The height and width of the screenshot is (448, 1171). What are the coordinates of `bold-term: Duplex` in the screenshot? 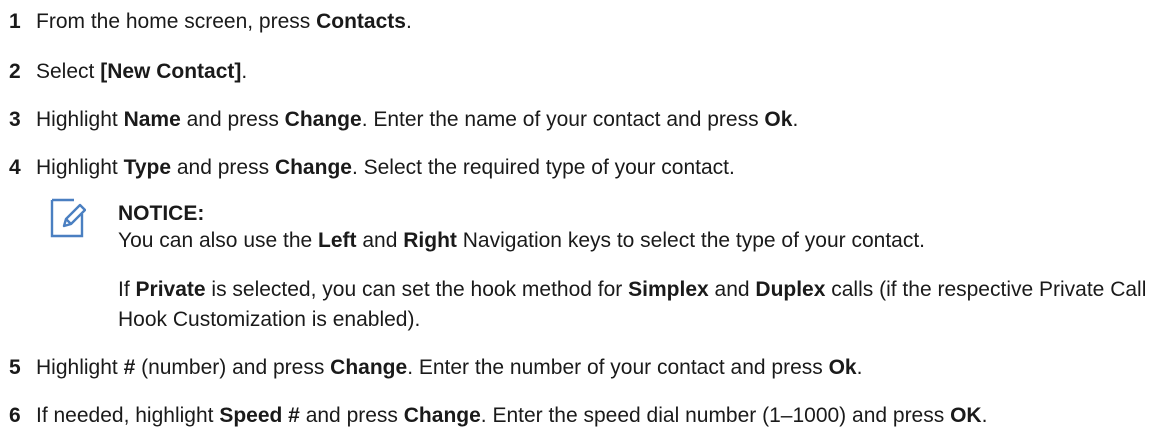 It's located at (790, 289).